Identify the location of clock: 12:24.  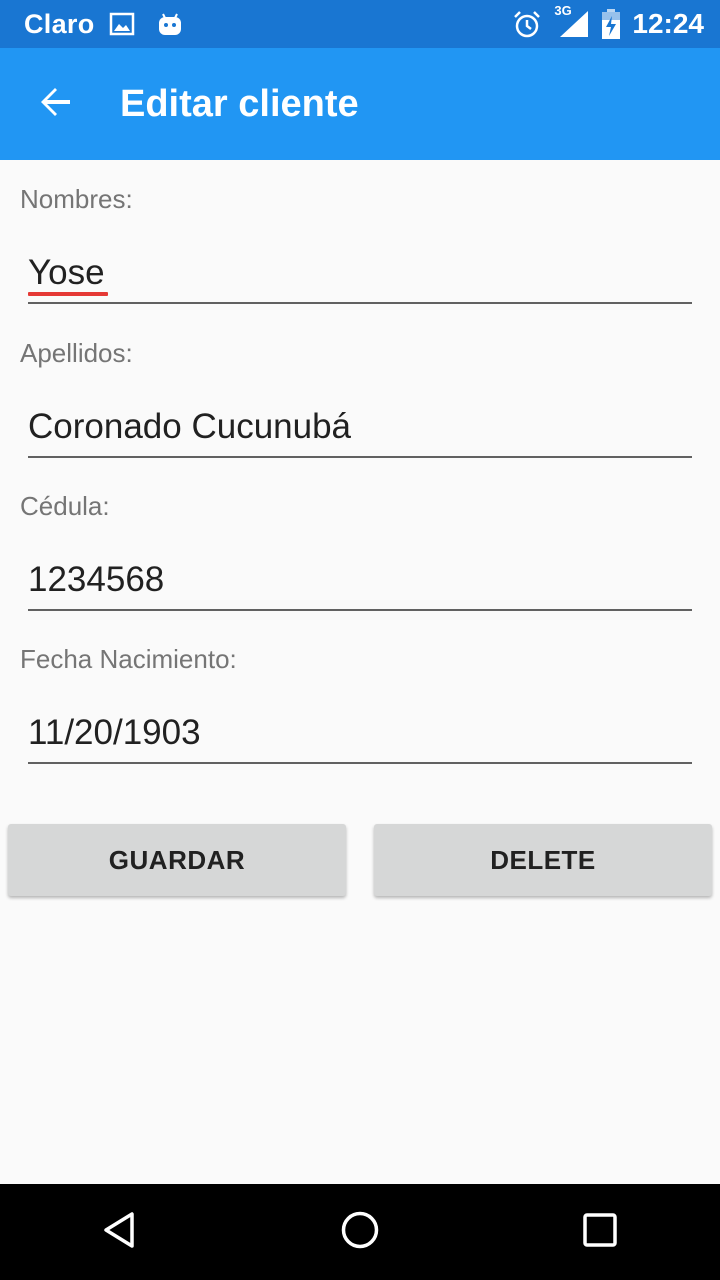
(668, 23).